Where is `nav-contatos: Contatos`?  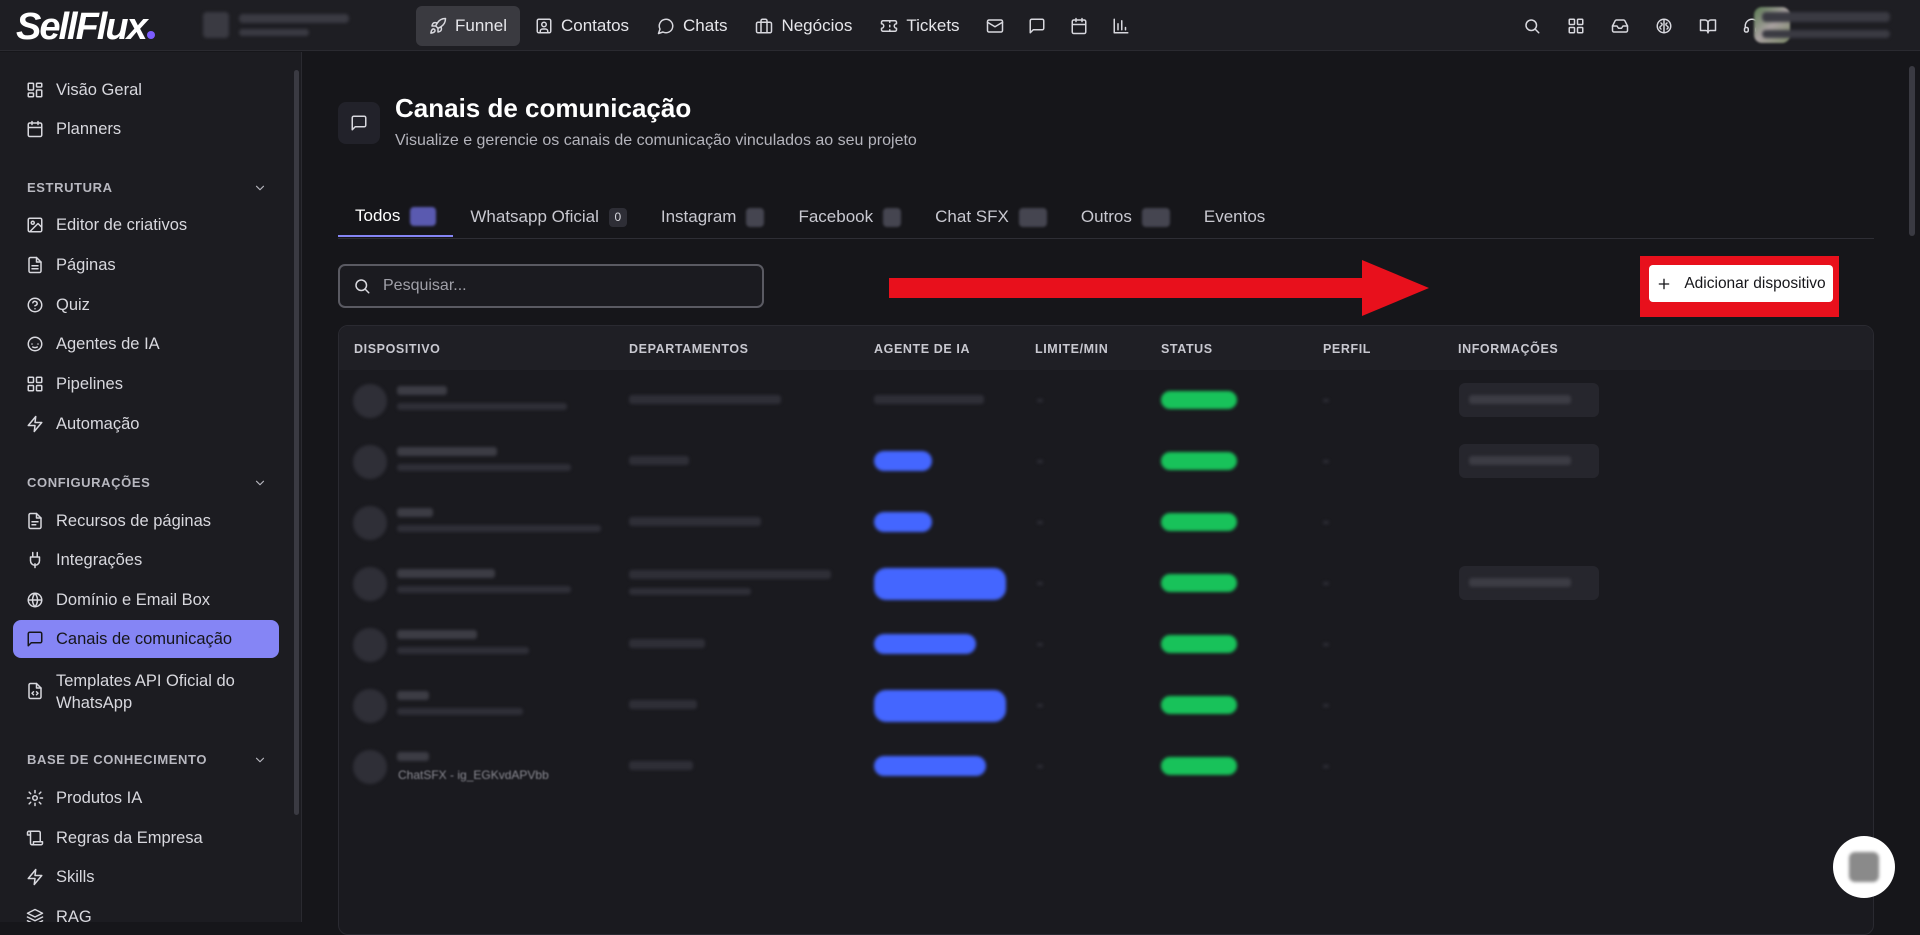 nav-contatos: Contatos is located at coordinates (582, 26).